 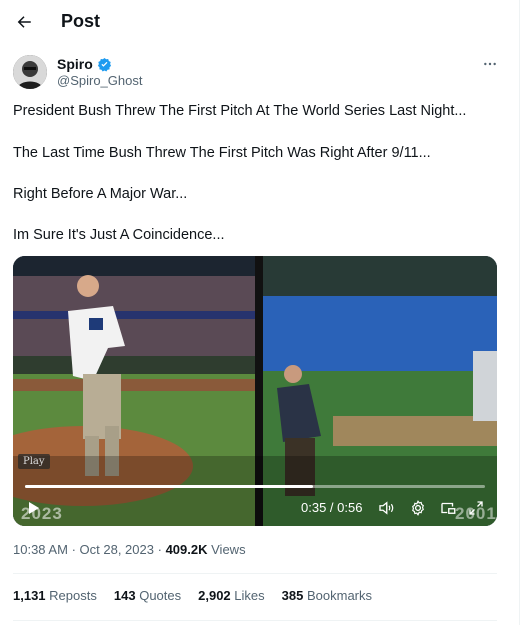 I want to click on views-label: Views, so click(x=228, y=549).